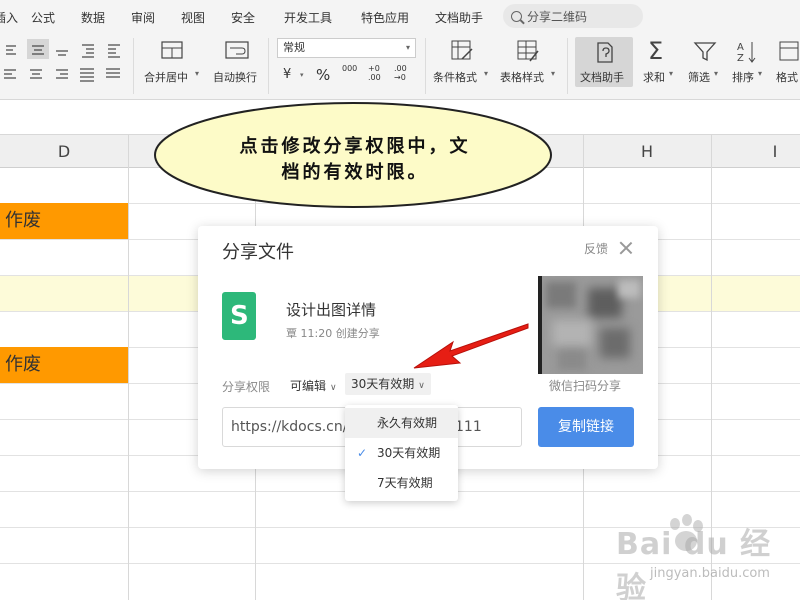 Image resolution: width=800 pixels, height=600 pixels. Describe the element at coordinates (671, 73) in the screenshot. I see `sum-dropdown-icon: ▾` at that location.